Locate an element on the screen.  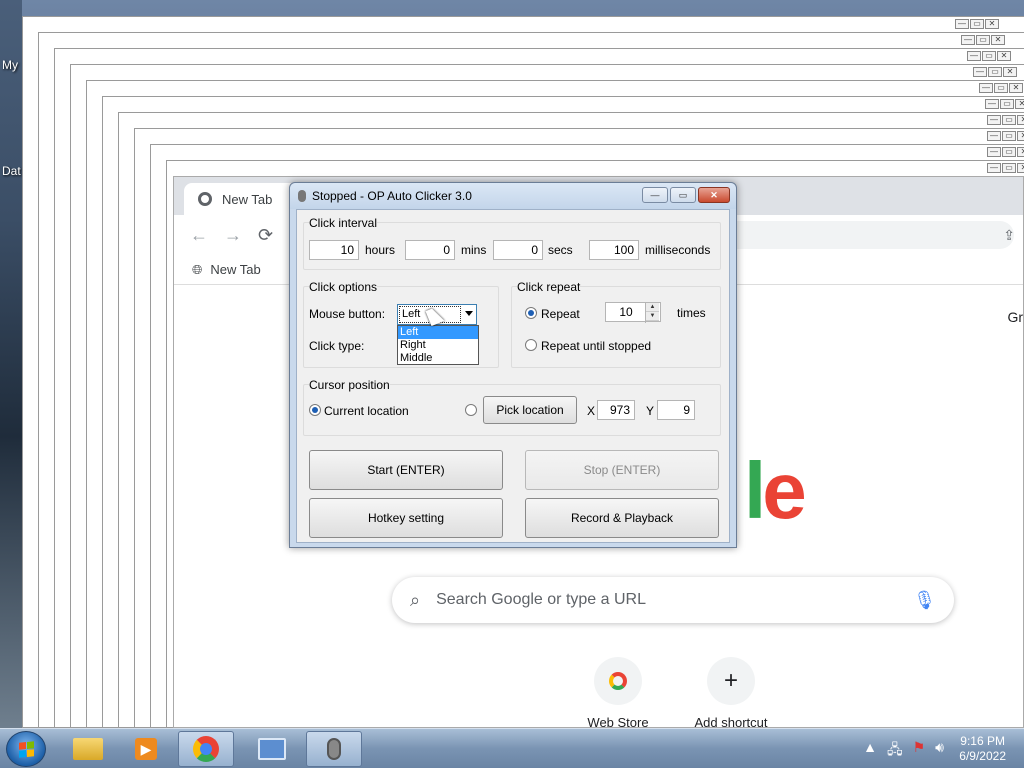
maximize-button: ▭ is located at coordinates (683, 195).